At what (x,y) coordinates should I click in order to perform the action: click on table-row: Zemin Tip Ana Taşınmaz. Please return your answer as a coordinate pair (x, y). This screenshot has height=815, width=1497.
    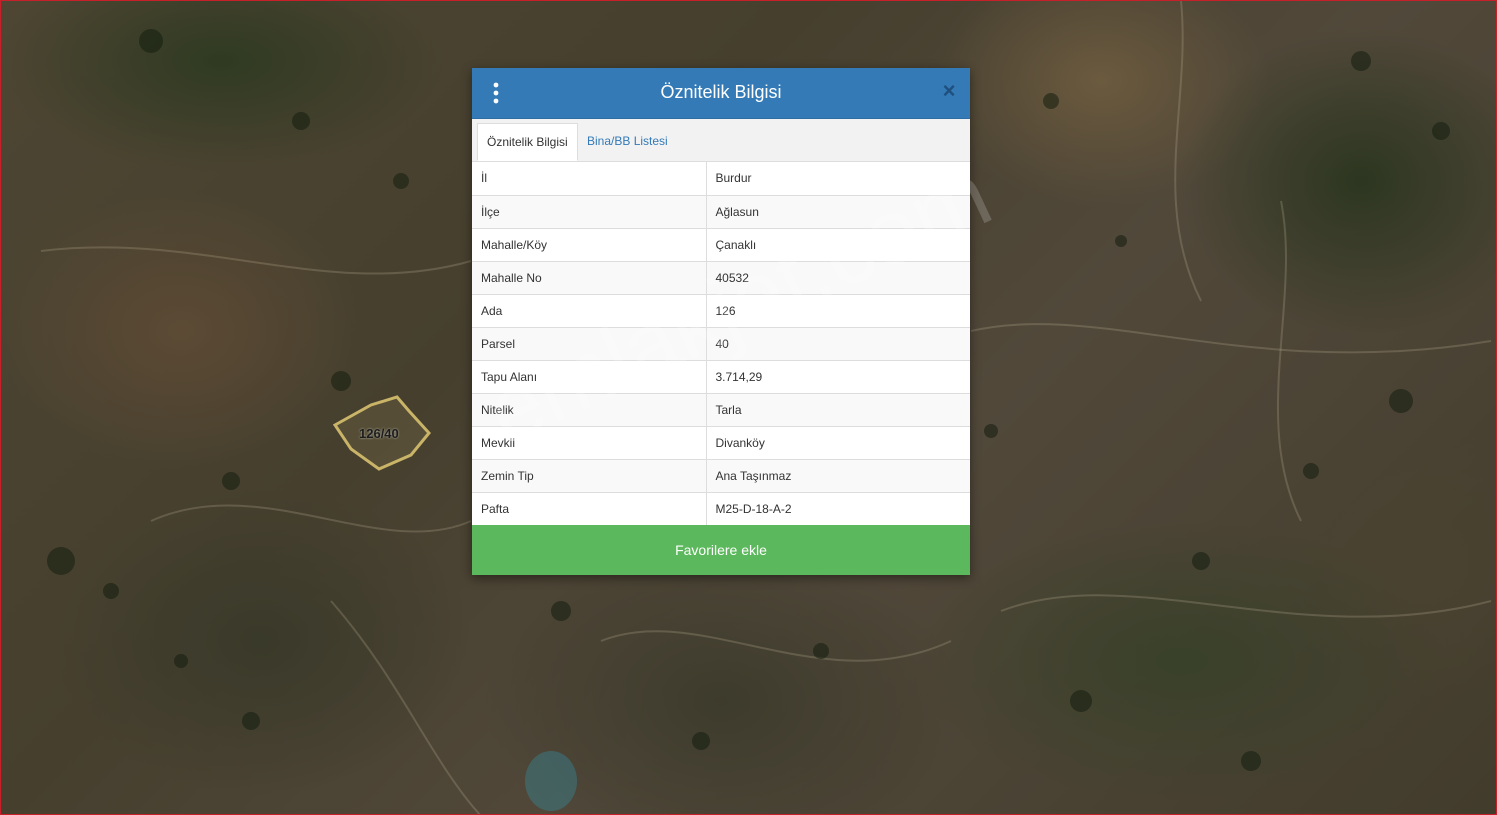
    Looking at the image, I should click on (721, 475).